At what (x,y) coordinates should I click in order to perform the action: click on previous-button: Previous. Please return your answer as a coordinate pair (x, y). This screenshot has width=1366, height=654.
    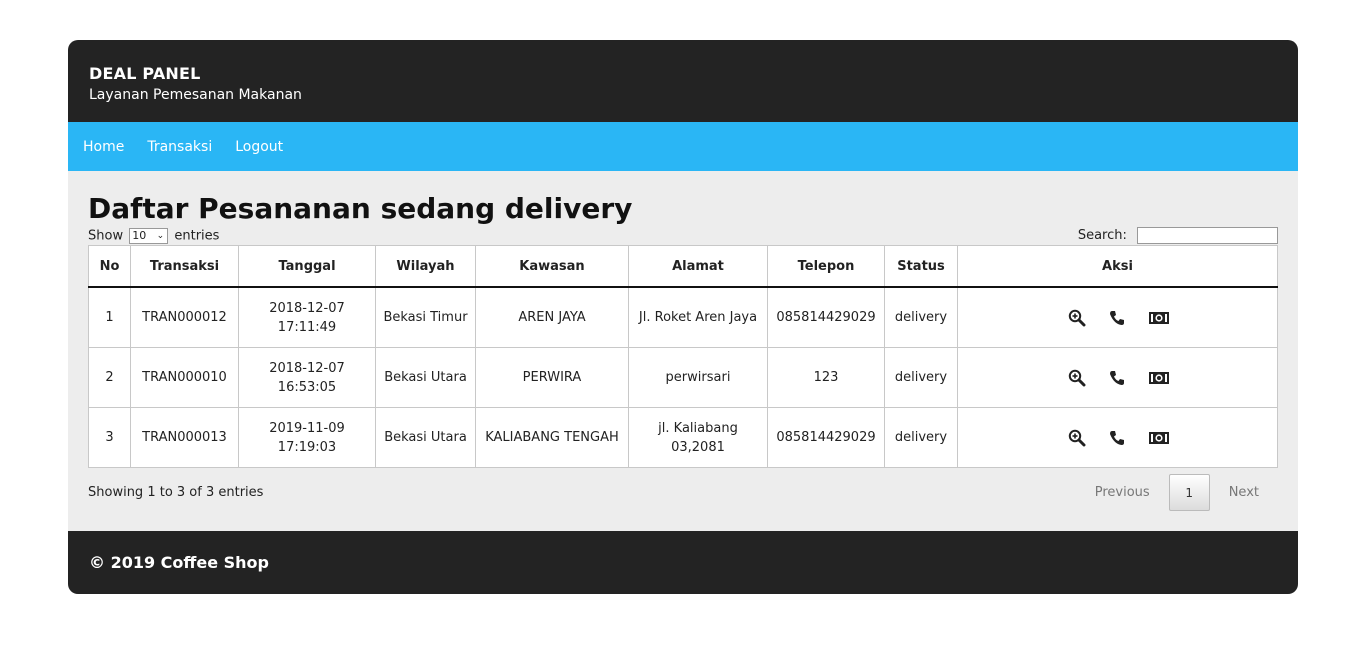
    Looking at the image, I should click on (1122, 492).